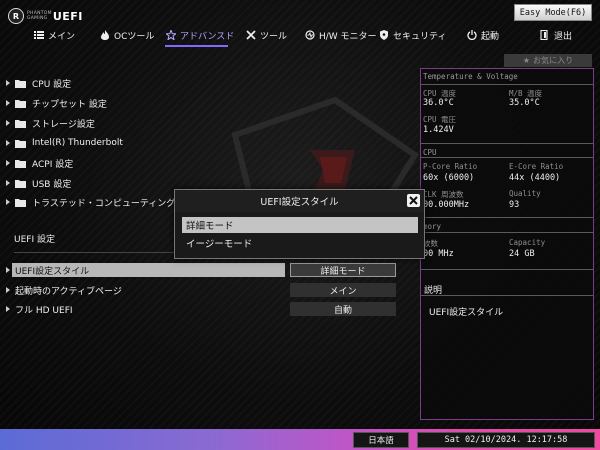 The width and height of the screenshot is (600, 450). I want to click on menu-item-usb: USB 設定, so click(38, 183).